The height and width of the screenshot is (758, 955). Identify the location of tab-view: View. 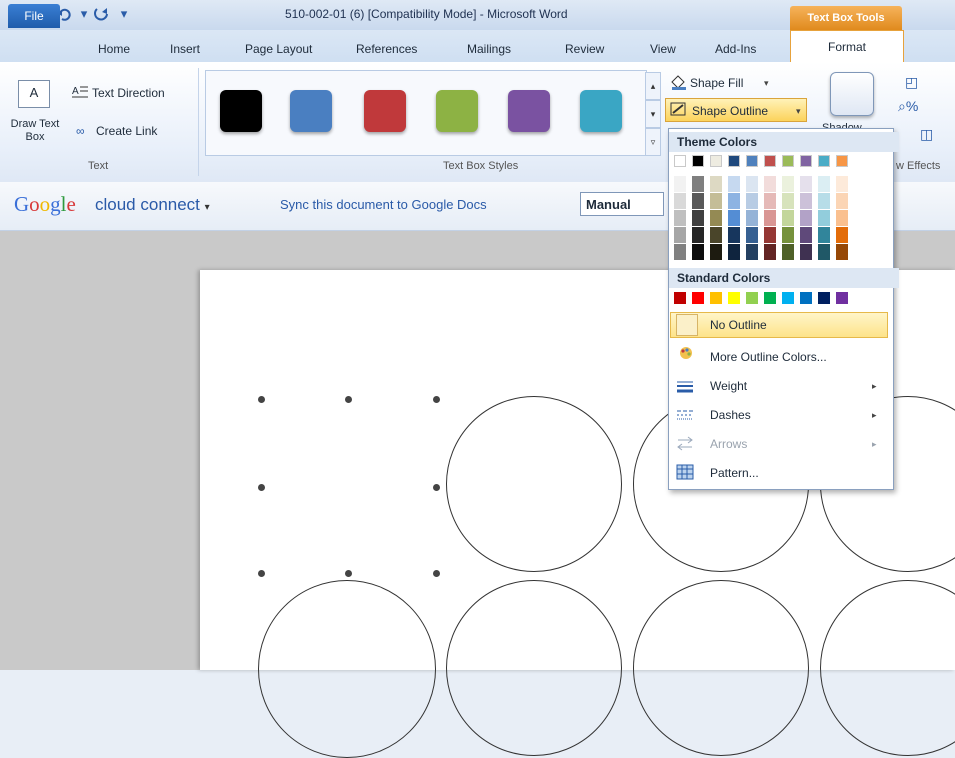
(663, 49).